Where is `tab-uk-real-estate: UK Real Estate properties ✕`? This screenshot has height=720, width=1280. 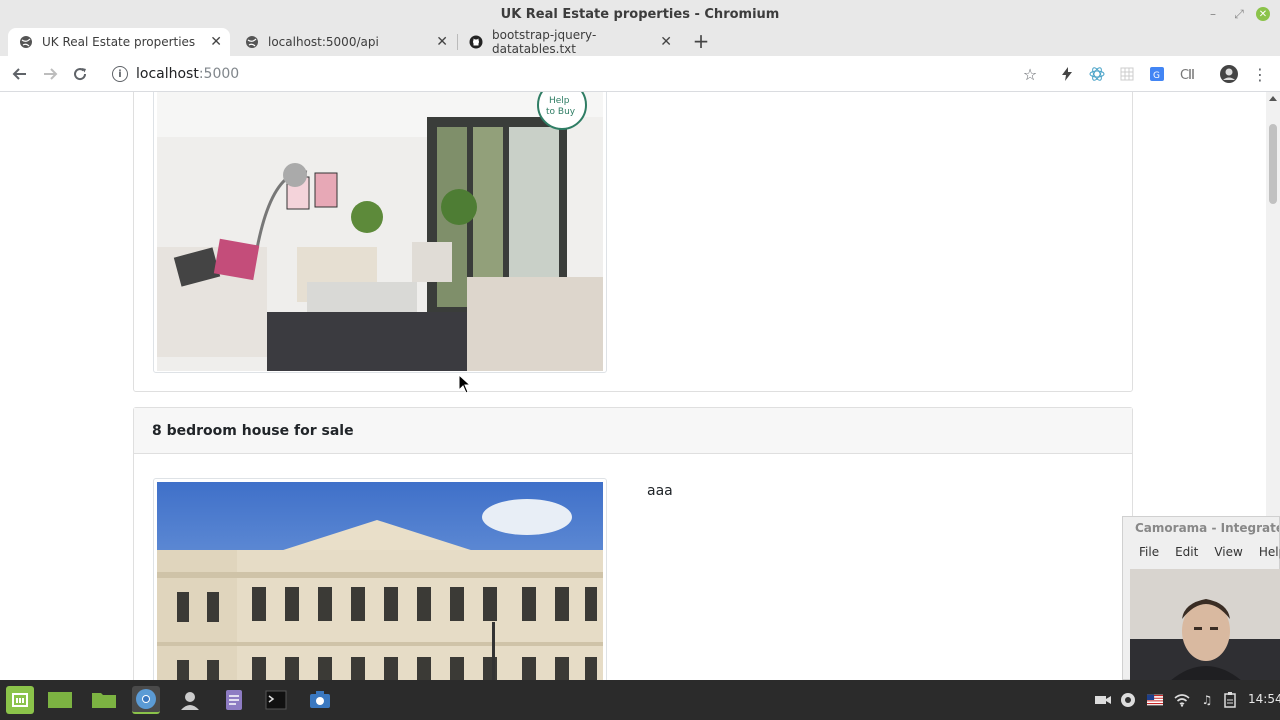
tab-uk-real-estate: UK Real Estate properties ✕ is located at coordinates (119, 42).